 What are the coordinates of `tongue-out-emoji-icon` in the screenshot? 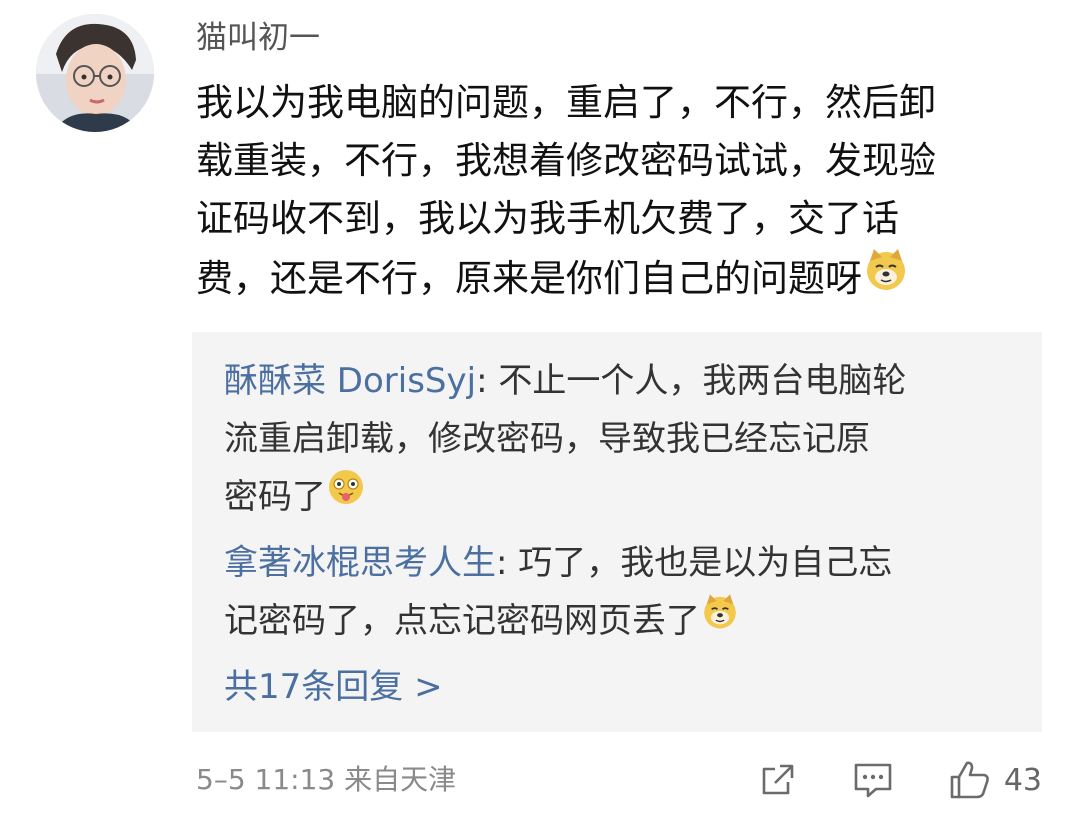 It's located at (346, 496).